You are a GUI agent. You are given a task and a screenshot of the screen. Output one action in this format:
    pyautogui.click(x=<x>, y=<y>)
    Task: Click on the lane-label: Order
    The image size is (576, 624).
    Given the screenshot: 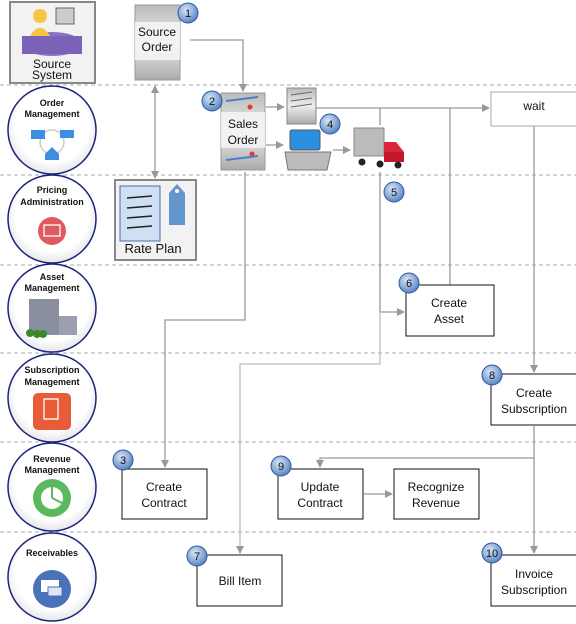 What is the action you would take?
    pyautogui.click(x=52, y=103)
    